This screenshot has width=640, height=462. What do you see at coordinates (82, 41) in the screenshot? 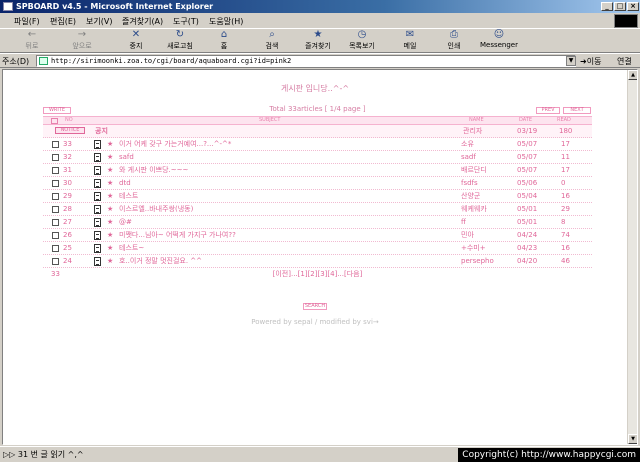
I see `forward-button: → 앞으로` at bounding box center [82, 41].